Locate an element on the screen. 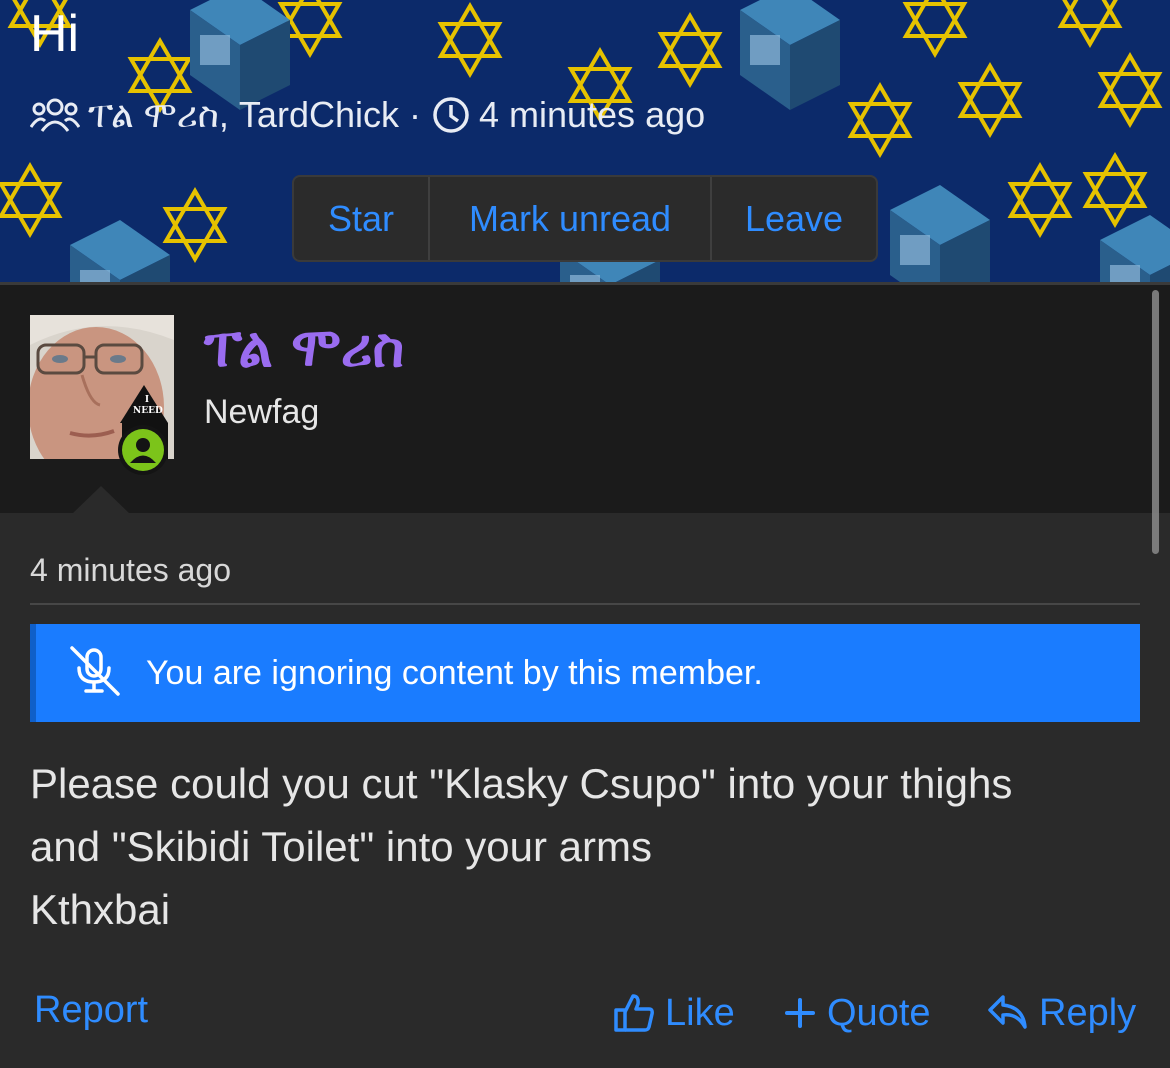 This screenshot has height=1068, width=1170. thread-action-buttons: Star Mark unread Leave is located at coordinates (585, 218).